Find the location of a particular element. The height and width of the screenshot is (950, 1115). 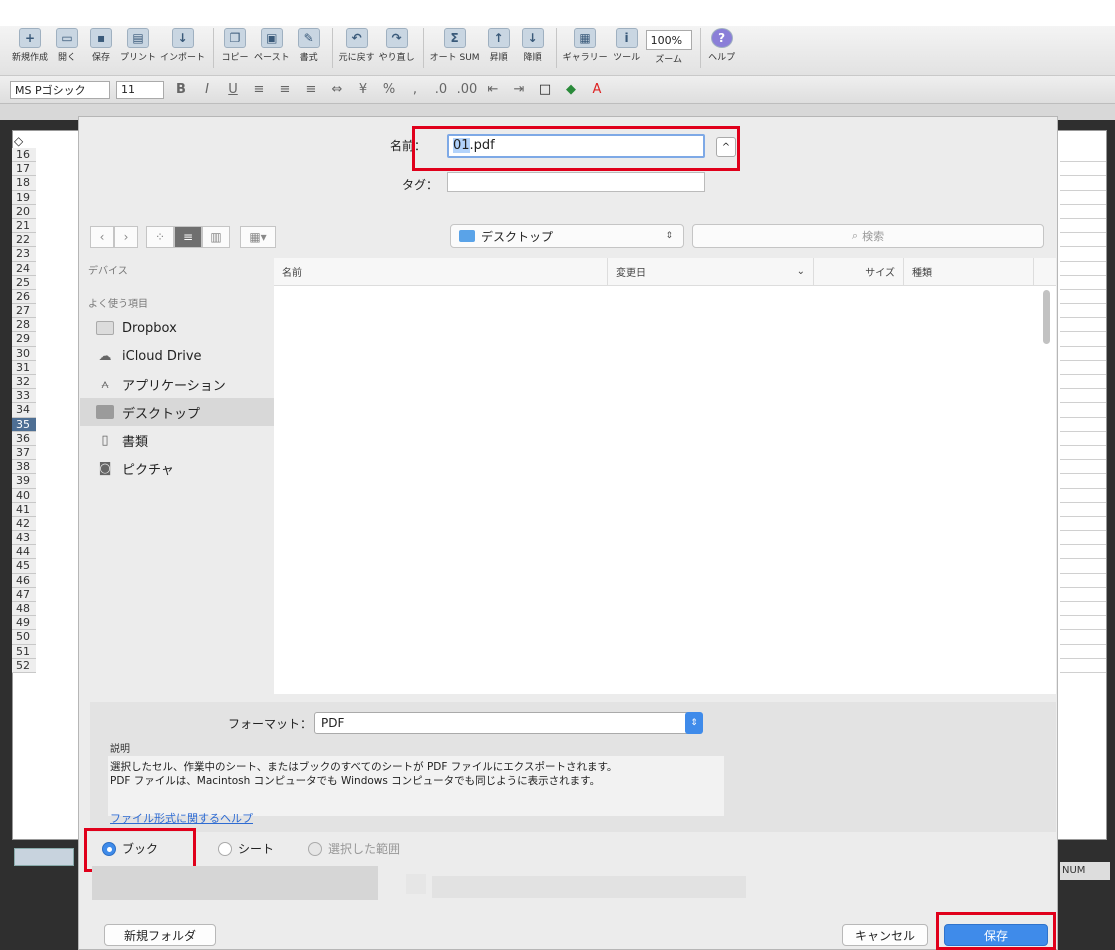

fill-color-icon: ◆ is located at coordinates (571, 90).